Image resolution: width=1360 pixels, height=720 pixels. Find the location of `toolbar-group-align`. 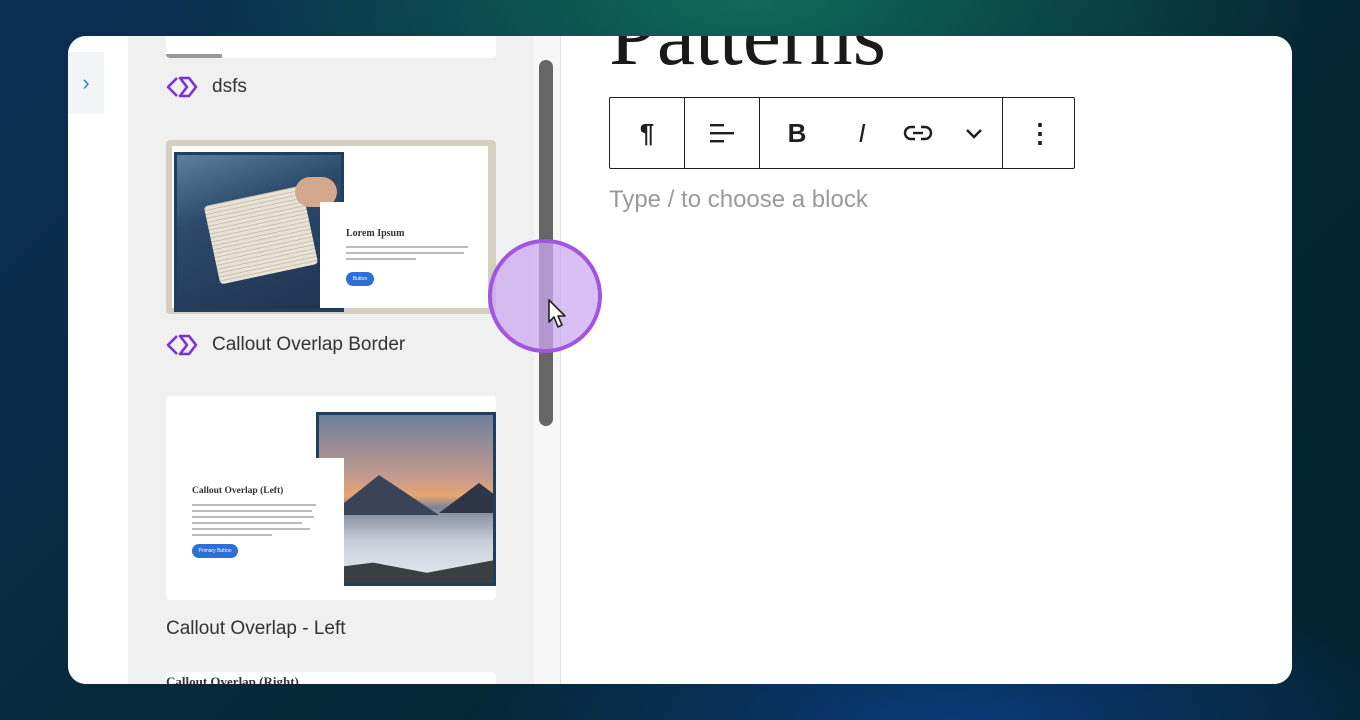

toolbar-group-align is located at coordinates (722, 133).